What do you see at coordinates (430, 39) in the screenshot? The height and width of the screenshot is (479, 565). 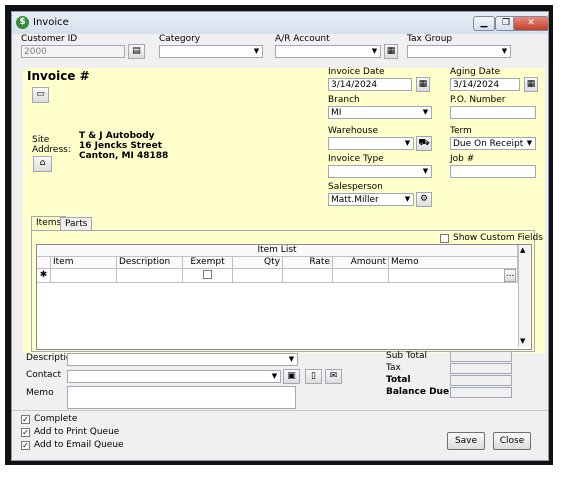 I see `tax-group-label: Tax Group` at bounding box center [430, 39].